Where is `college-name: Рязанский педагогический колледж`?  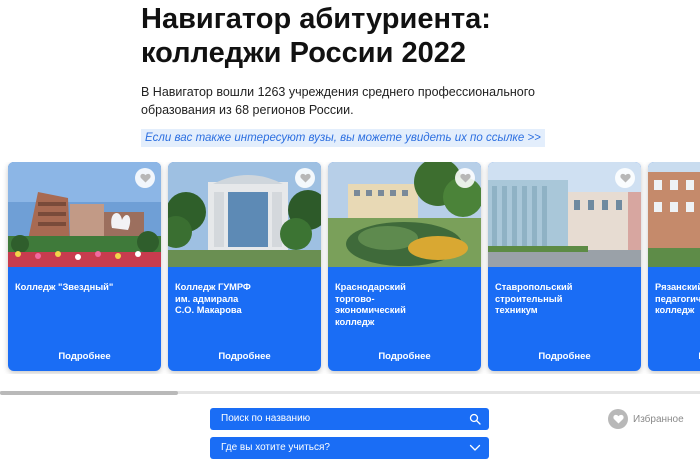 college-name: Рязанский педагогический колледж is located at coordinates (677, 298).